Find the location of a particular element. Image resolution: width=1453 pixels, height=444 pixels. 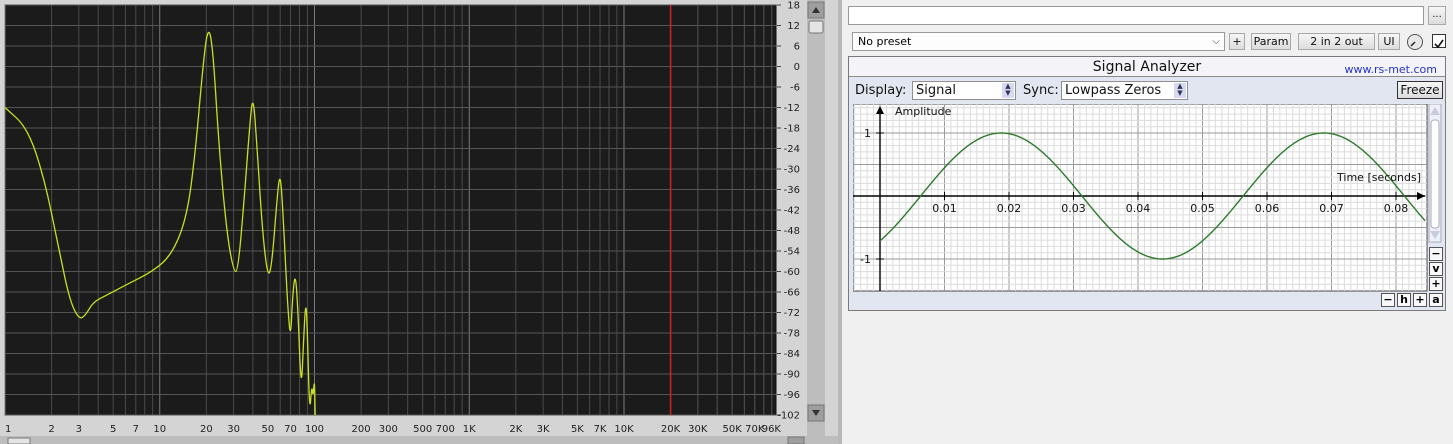

param-button: Param is located at coordinates (1271, 41).